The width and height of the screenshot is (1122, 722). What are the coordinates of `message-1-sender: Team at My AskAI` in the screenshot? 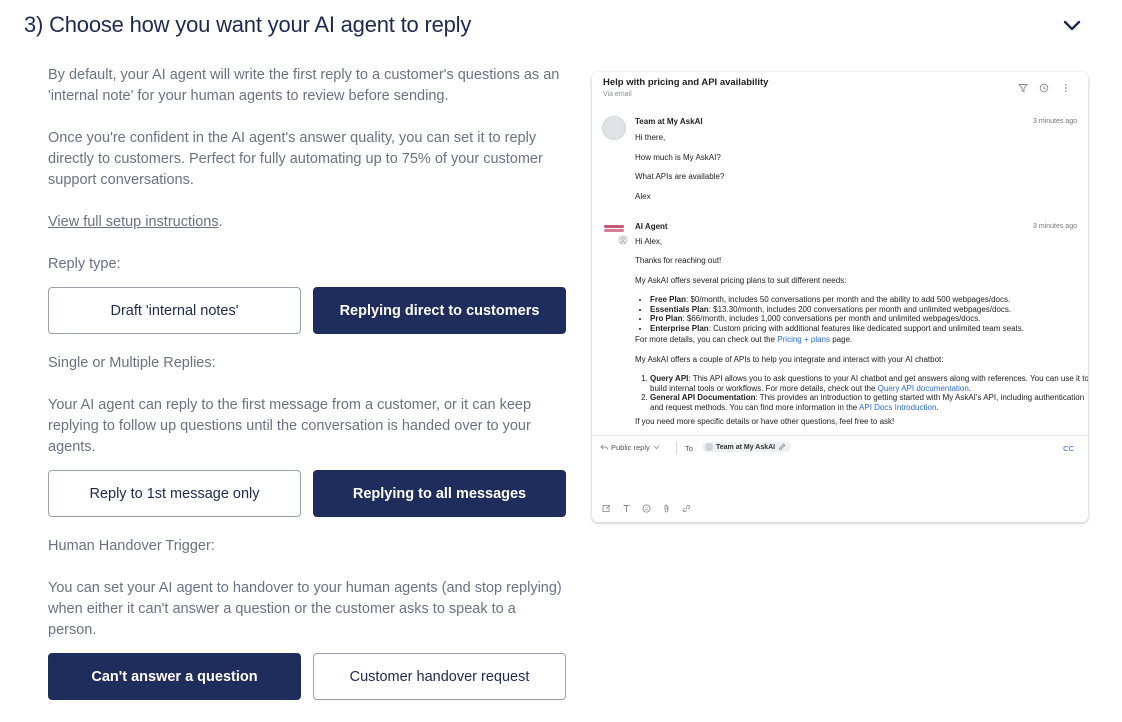 It's located at (669, 121).